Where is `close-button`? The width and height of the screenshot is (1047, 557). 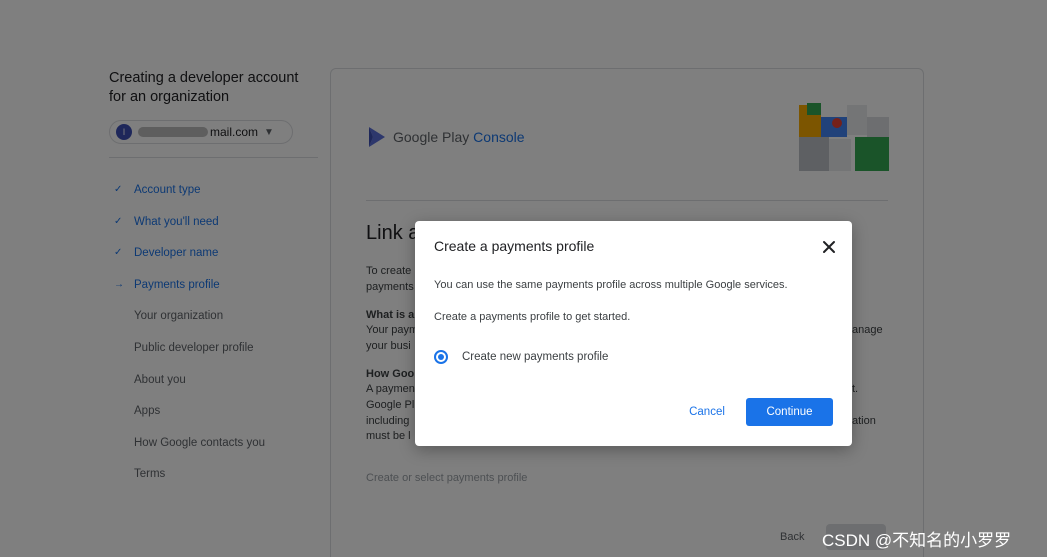 close-button is located at coordinates (829, 247).